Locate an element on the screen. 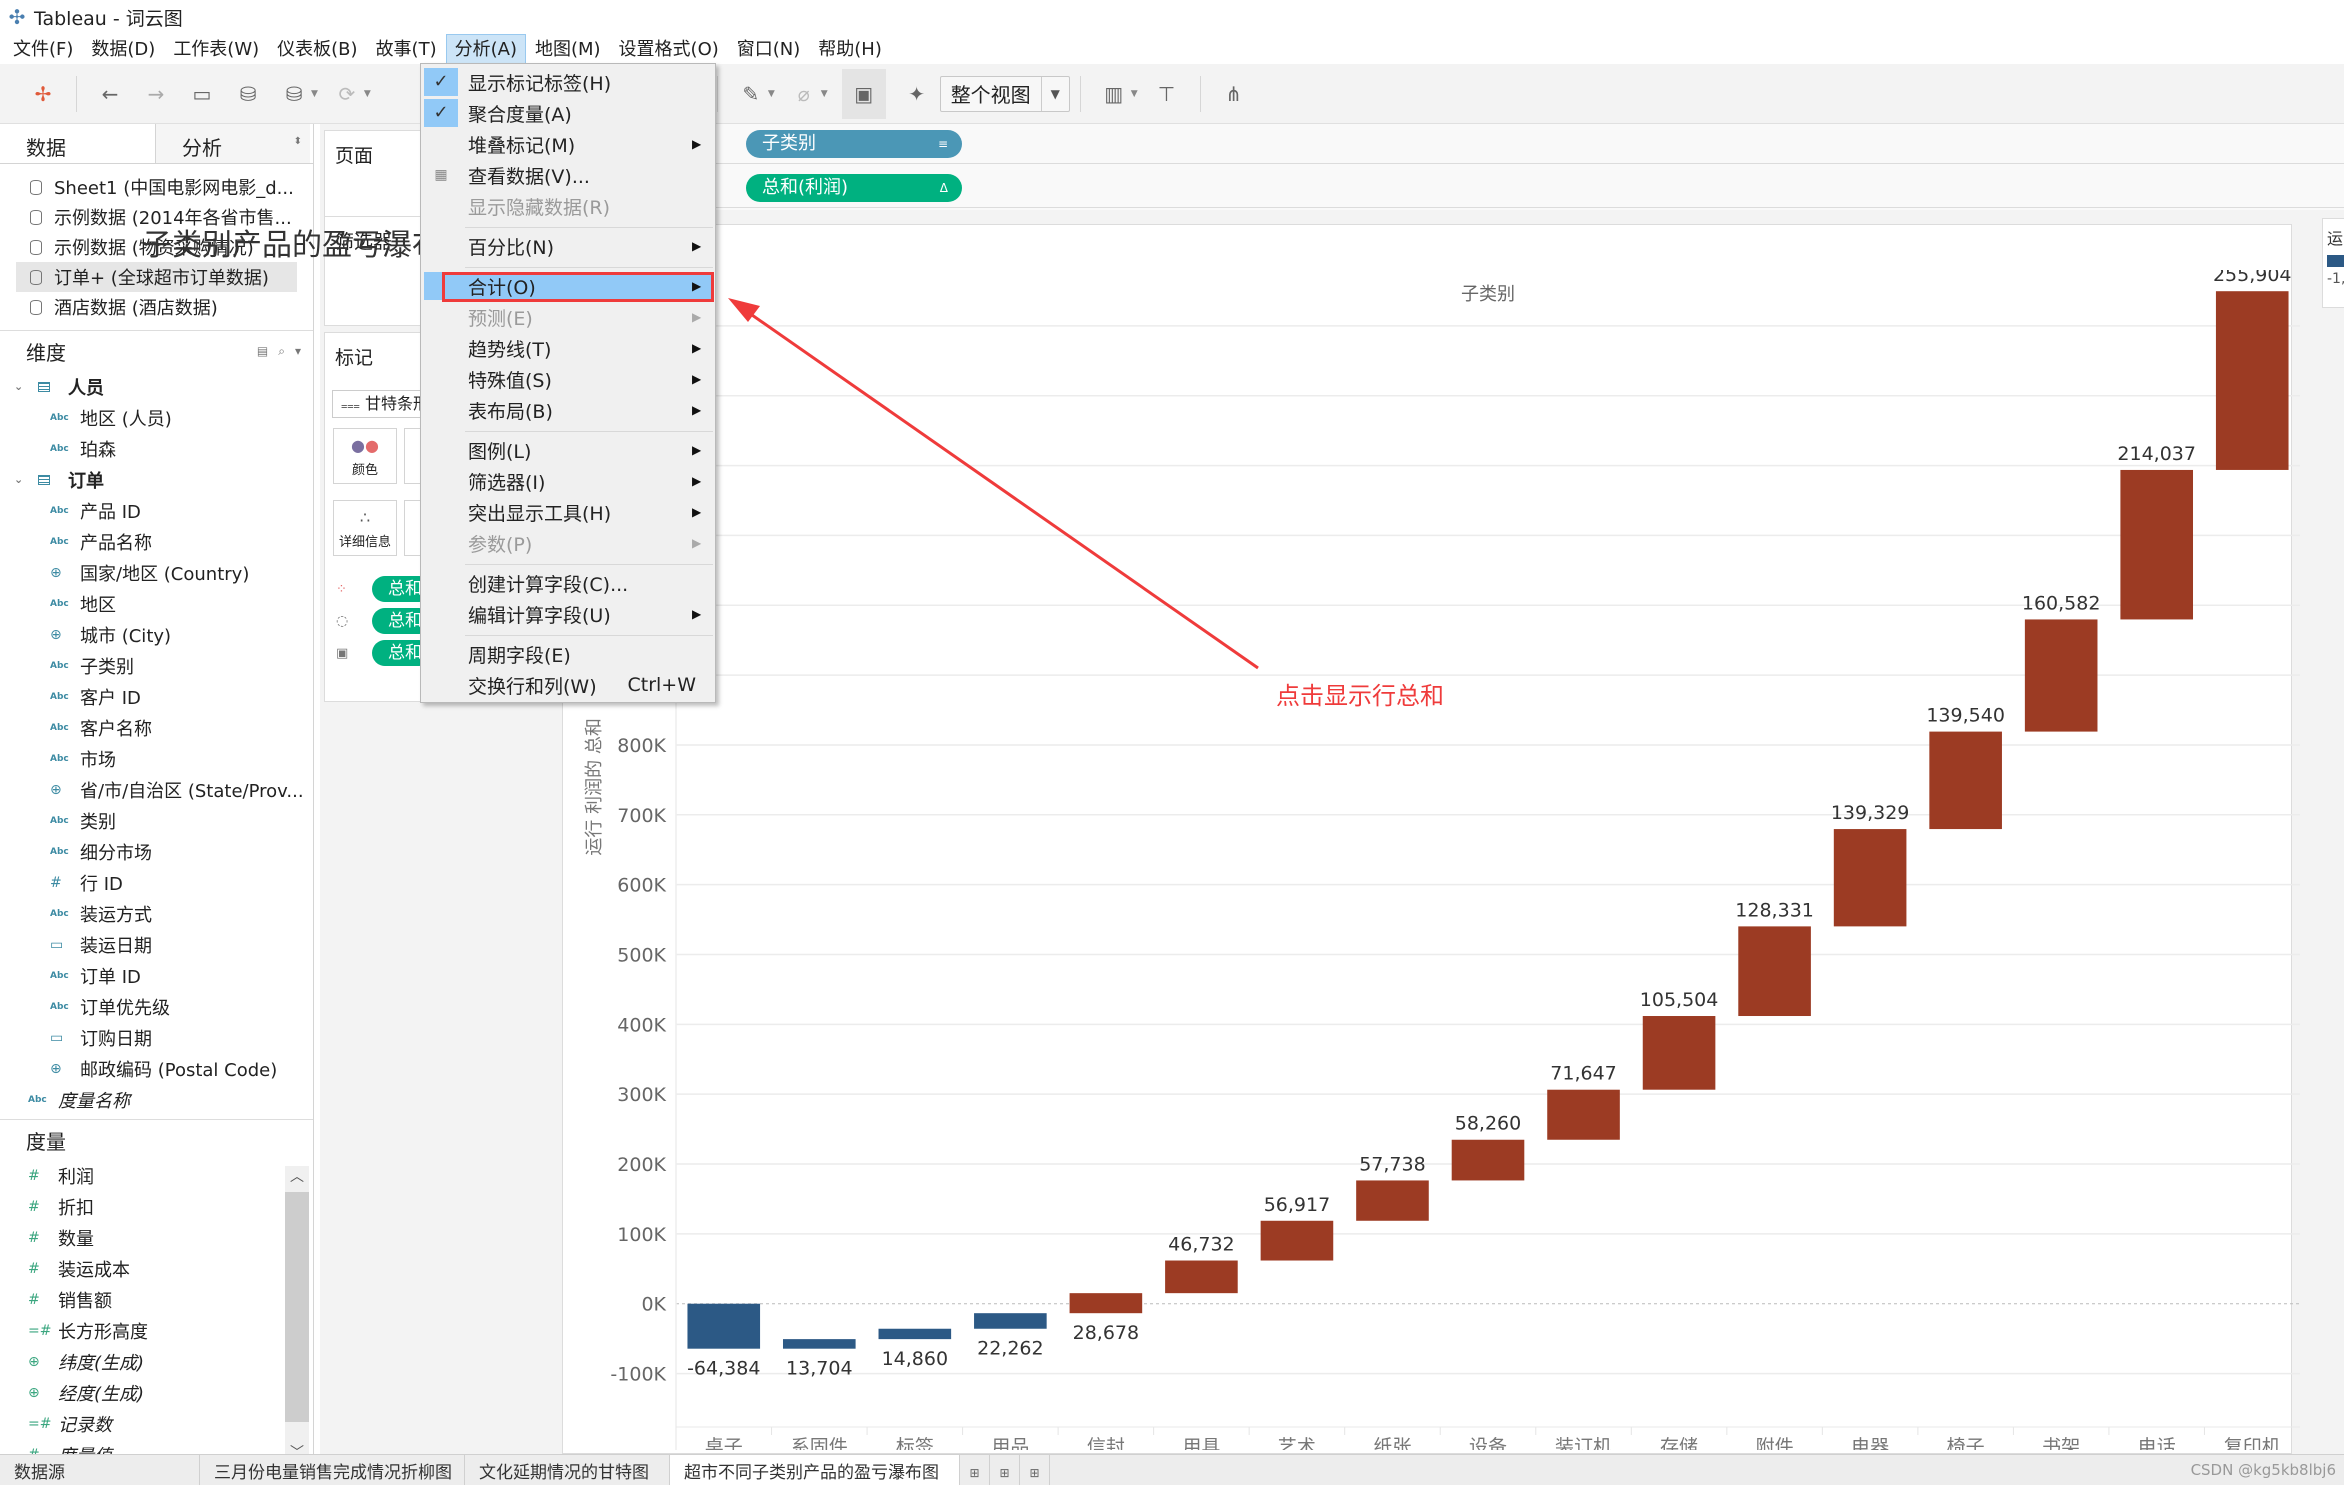 The image size is (2344, 1485). new-dashboard-icon: ⊞ is located at coordinates (1005, 1470).